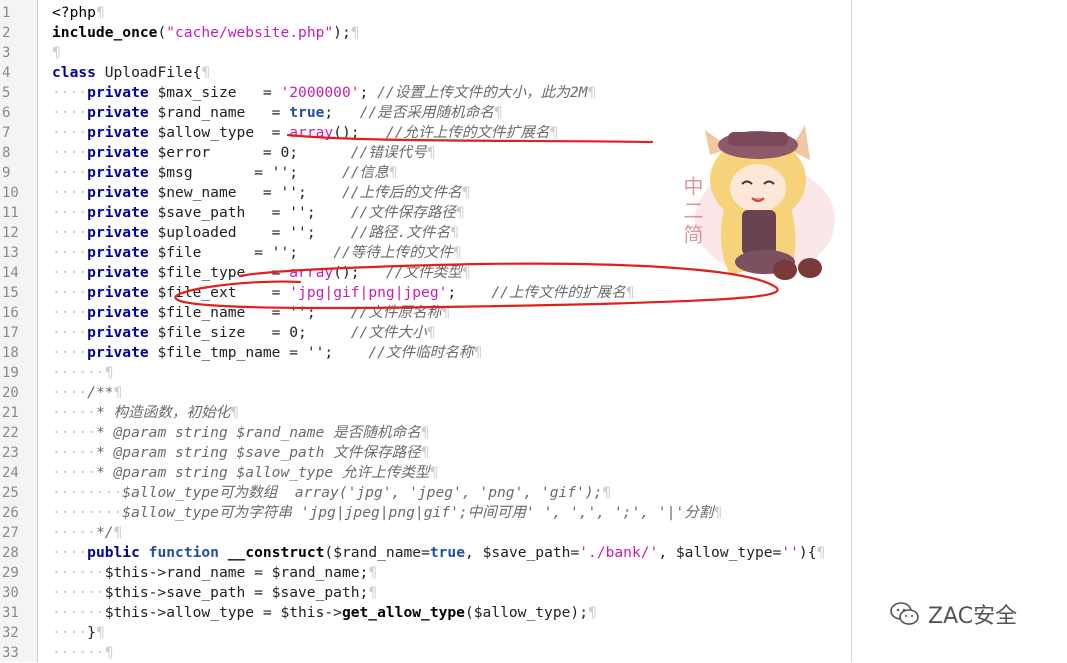  What do you see at coordinates (78, 572) in the screenshot?
I see `code-token-ind: ······` at bounding box center [78, 572].